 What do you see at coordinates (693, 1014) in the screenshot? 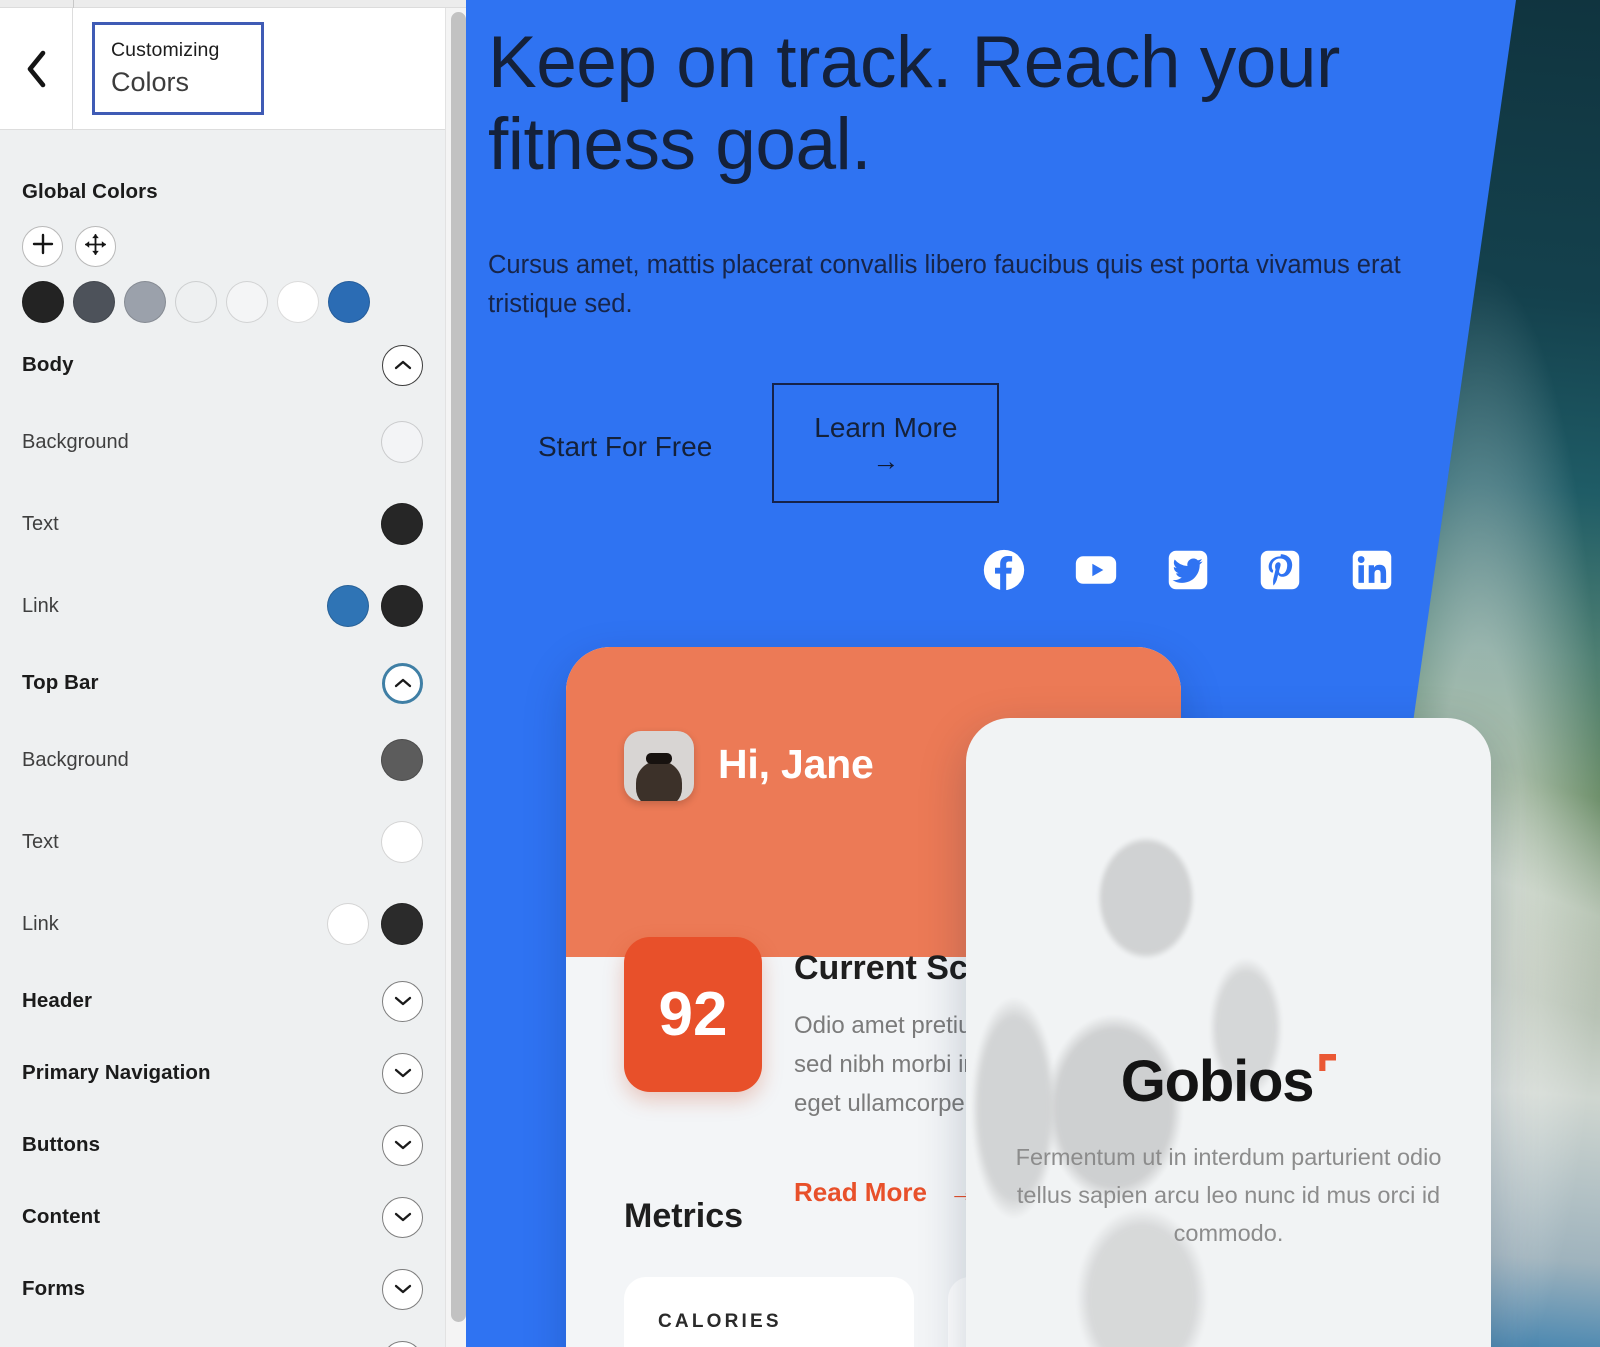
I see `score-badge: 92` at bounding box center [693, 1014].